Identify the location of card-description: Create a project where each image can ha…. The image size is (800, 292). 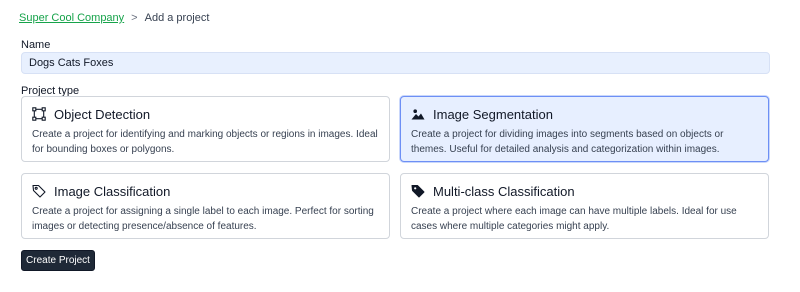
(574, 219).